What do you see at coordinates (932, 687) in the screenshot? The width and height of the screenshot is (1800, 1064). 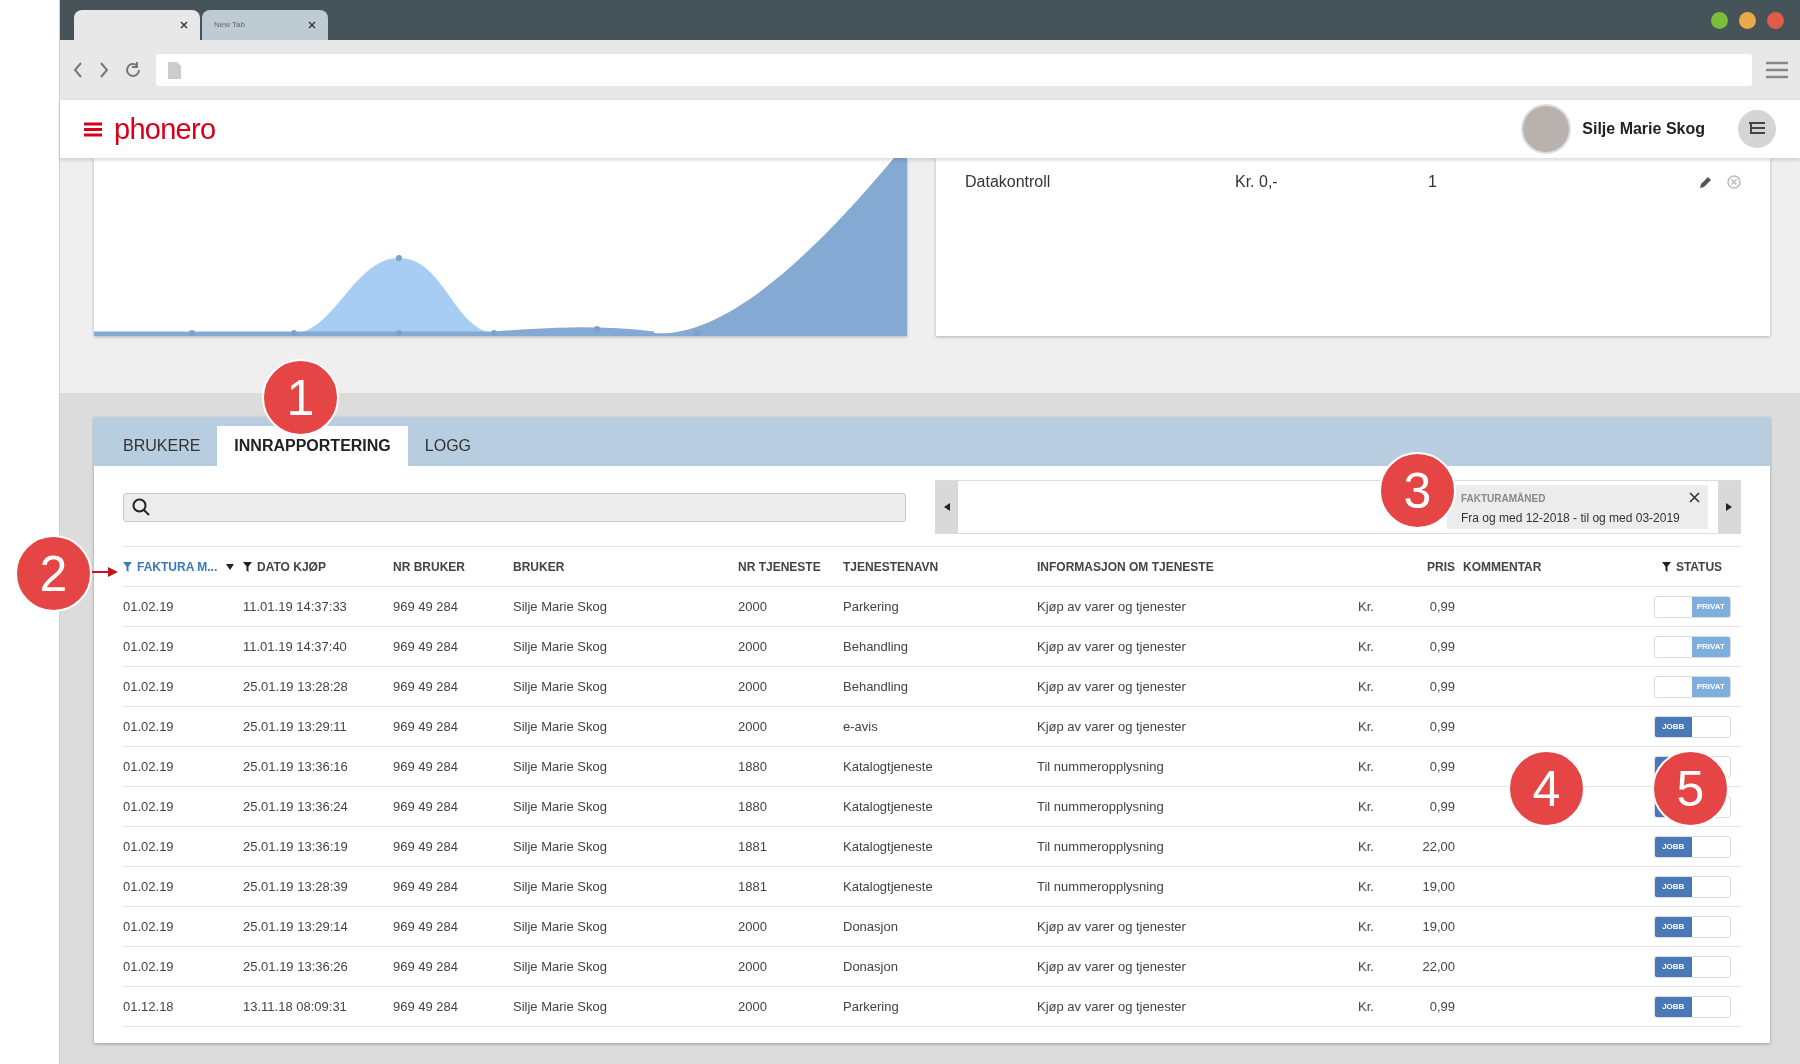 I see `table-row: 01.02.19 25.01.19 13:28:28 969 49 284 Silje Marie Skog 2000 Behandling Kjøp av varer og tjenester Kr. 0,99 PRIVAT` at bounding box center [932, 687].